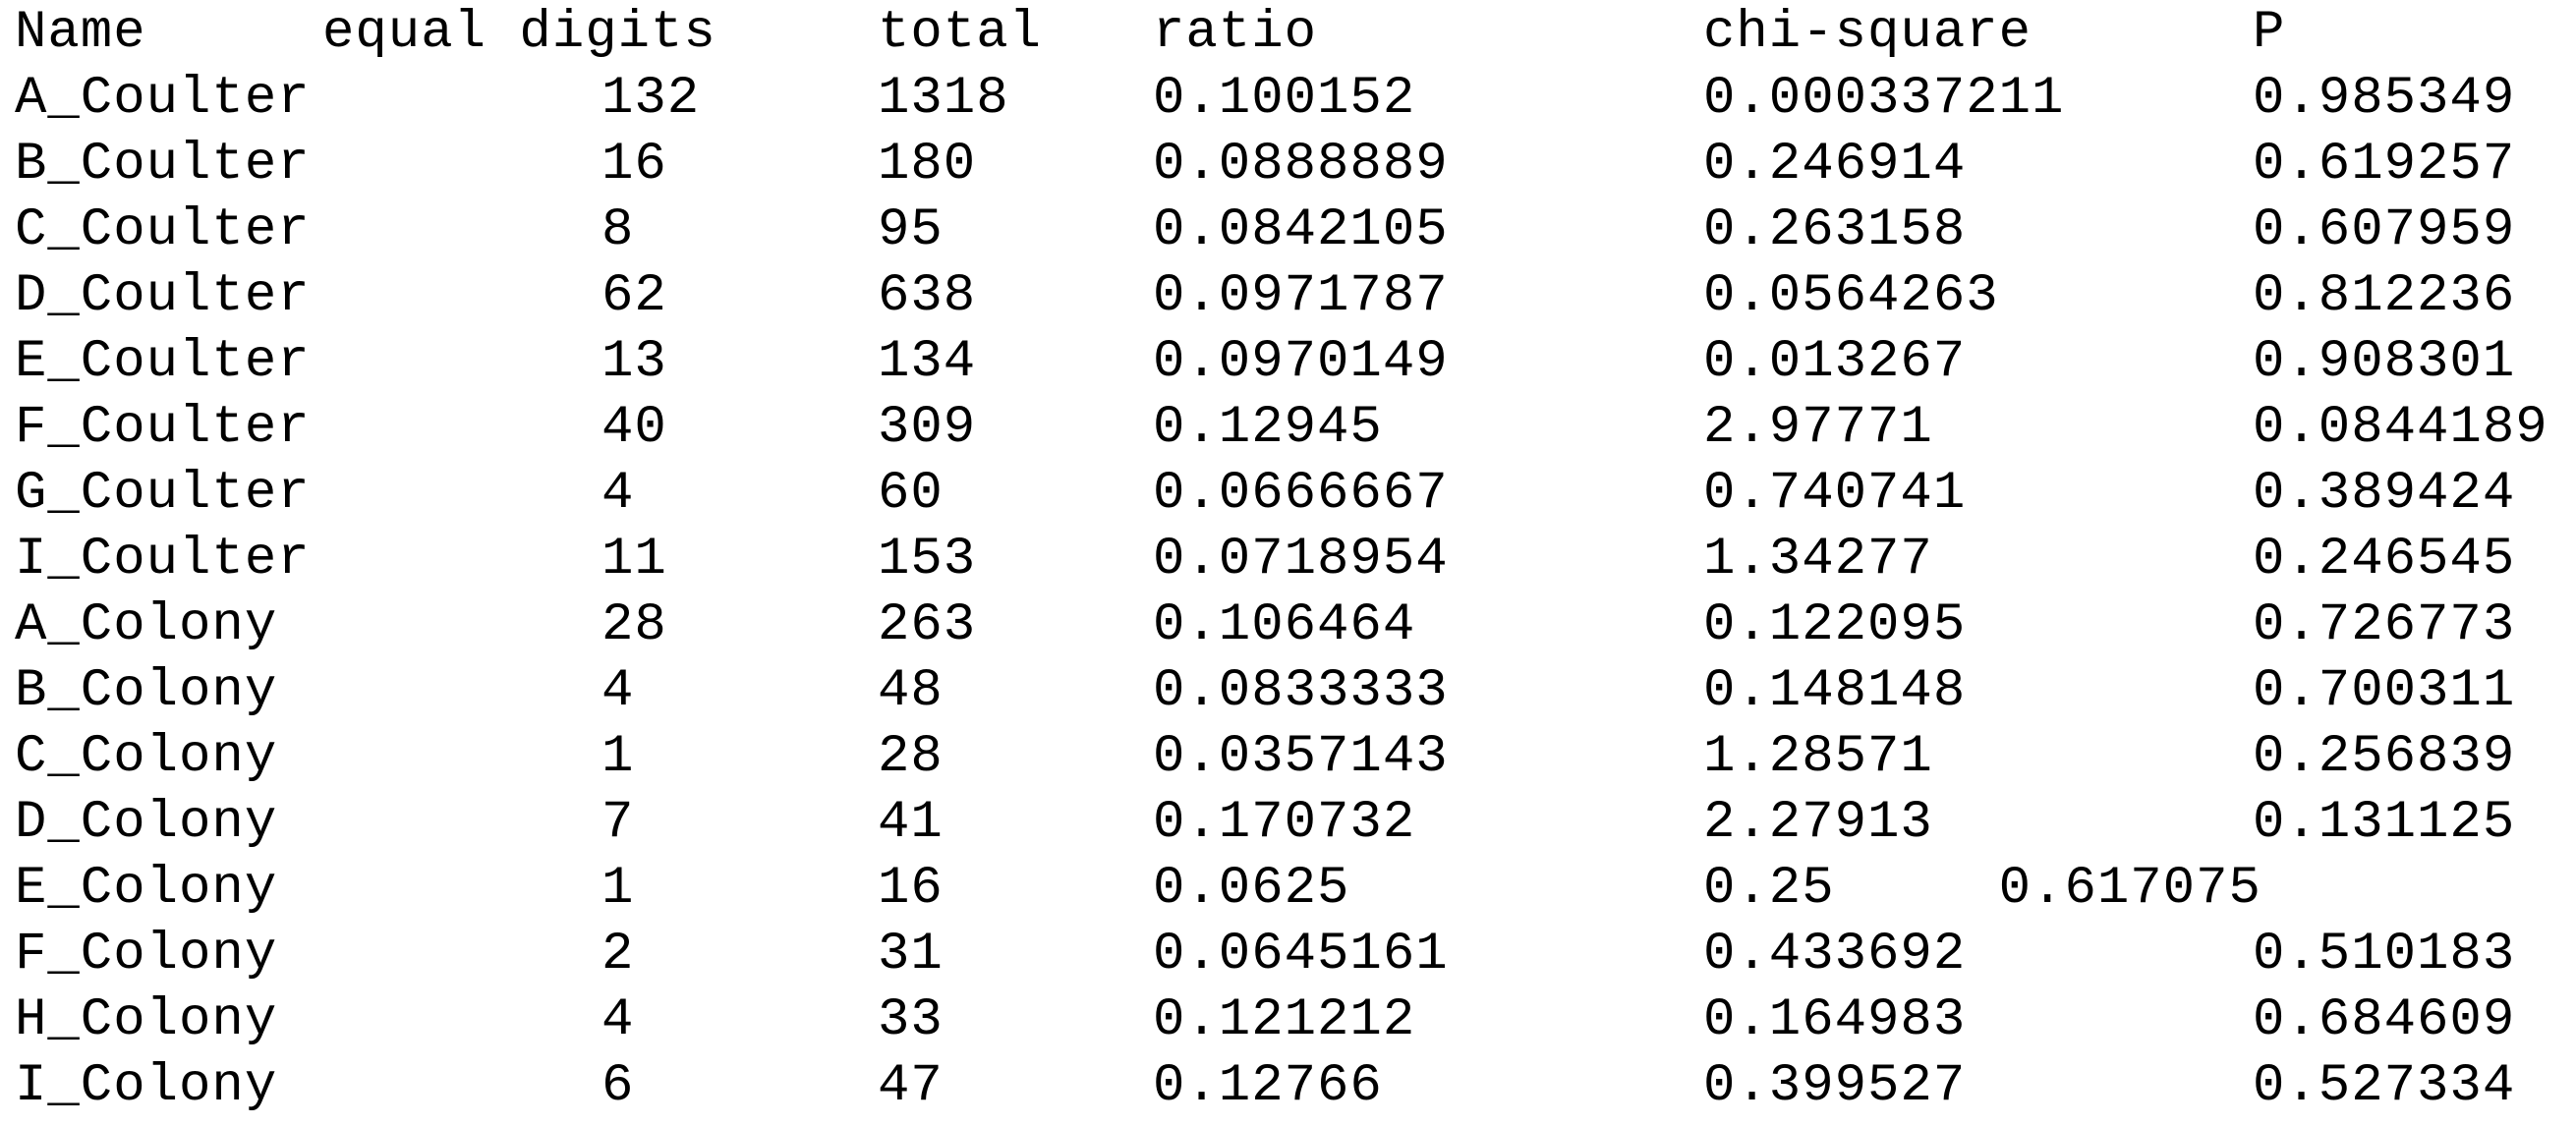 Image resolution: width=2576 pixels, height=1126 pixels. I want to click on row-p: 0.131125, so click(2385, 823).